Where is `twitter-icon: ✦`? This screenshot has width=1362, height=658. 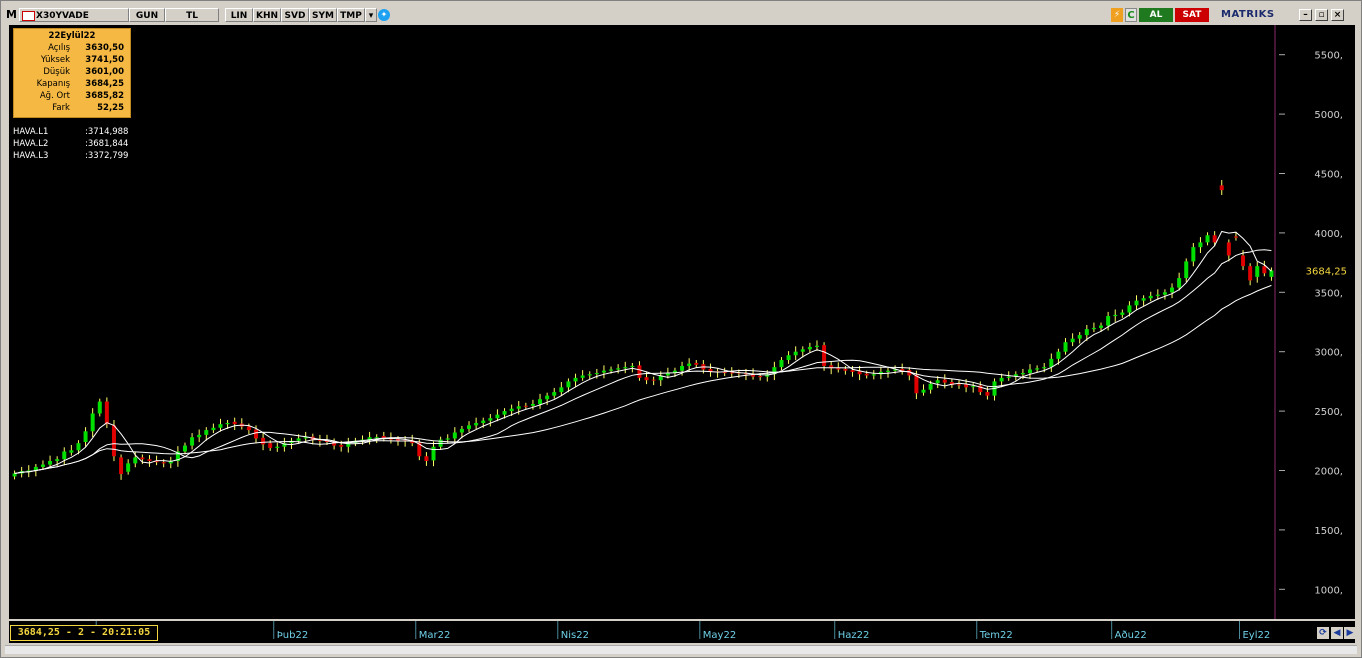 twitter-icon: ✦ is located at coordinates (384, 15).